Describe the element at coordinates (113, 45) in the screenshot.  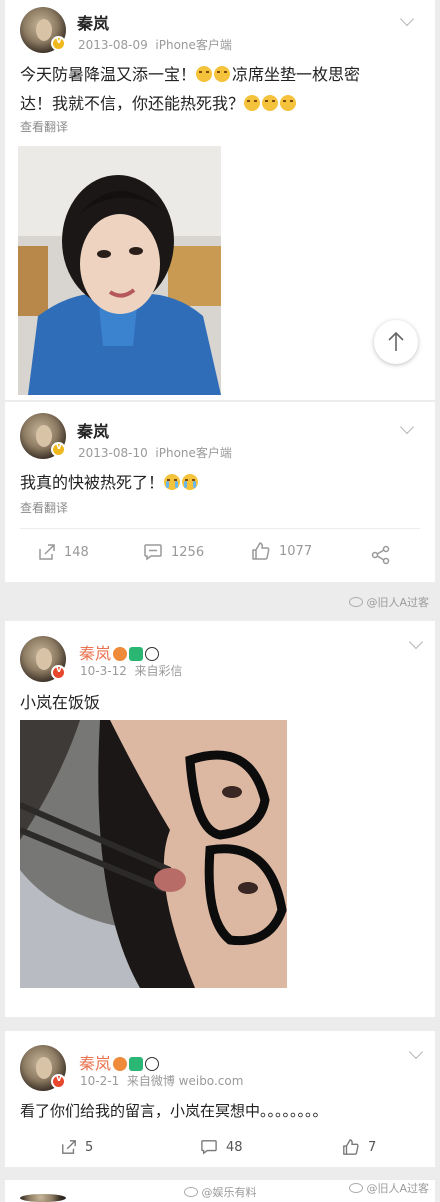
I see `post-date: 2013-08-09` at that location.